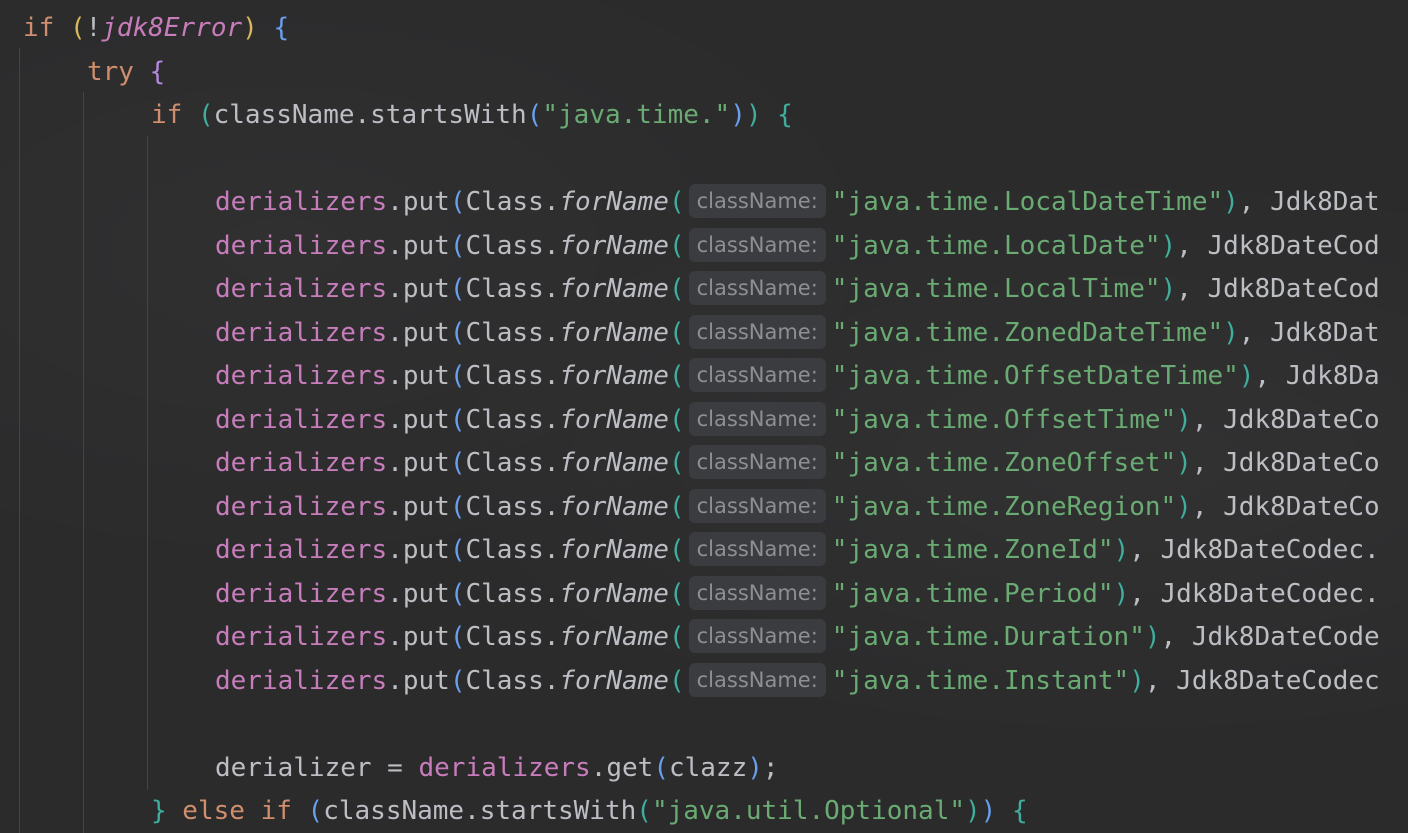 The height and width of the screenshot is (833, 1408). What do you see at coordinates (1285, 507) in the screenshot?
I see `code-rest: , Jdk8DateCo` at bounding box center [1285, 507].